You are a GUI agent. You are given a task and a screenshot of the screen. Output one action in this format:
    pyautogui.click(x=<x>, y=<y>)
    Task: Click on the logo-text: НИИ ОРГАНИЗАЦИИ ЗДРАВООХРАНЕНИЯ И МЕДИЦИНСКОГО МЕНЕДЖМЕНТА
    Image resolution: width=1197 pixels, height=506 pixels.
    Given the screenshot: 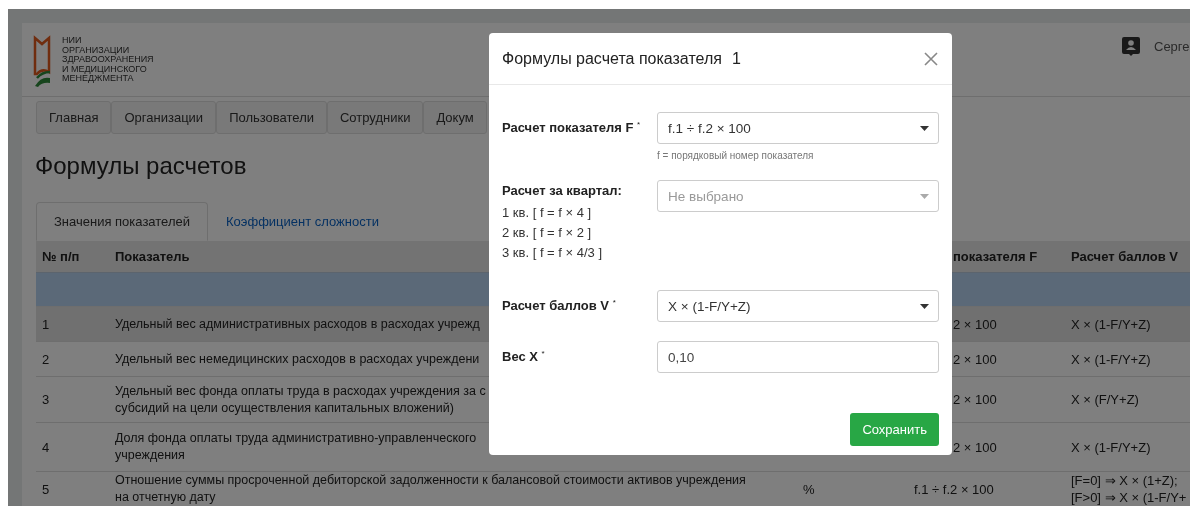 What is the action you would take?
    pyautogui.click(x=108, y=60)
    